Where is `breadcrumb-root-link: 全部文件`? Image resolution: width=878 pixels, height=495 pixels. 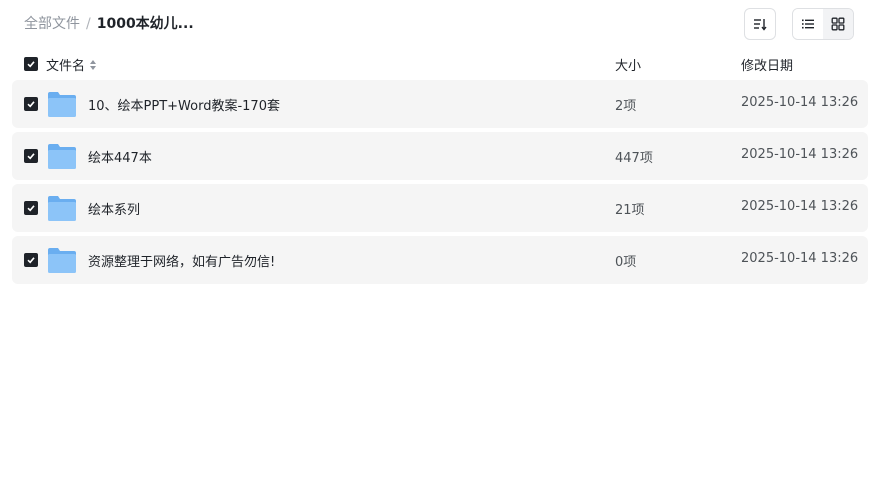
breadcrumb-root-link: 全部文件 is located at coordinates (52, 24).